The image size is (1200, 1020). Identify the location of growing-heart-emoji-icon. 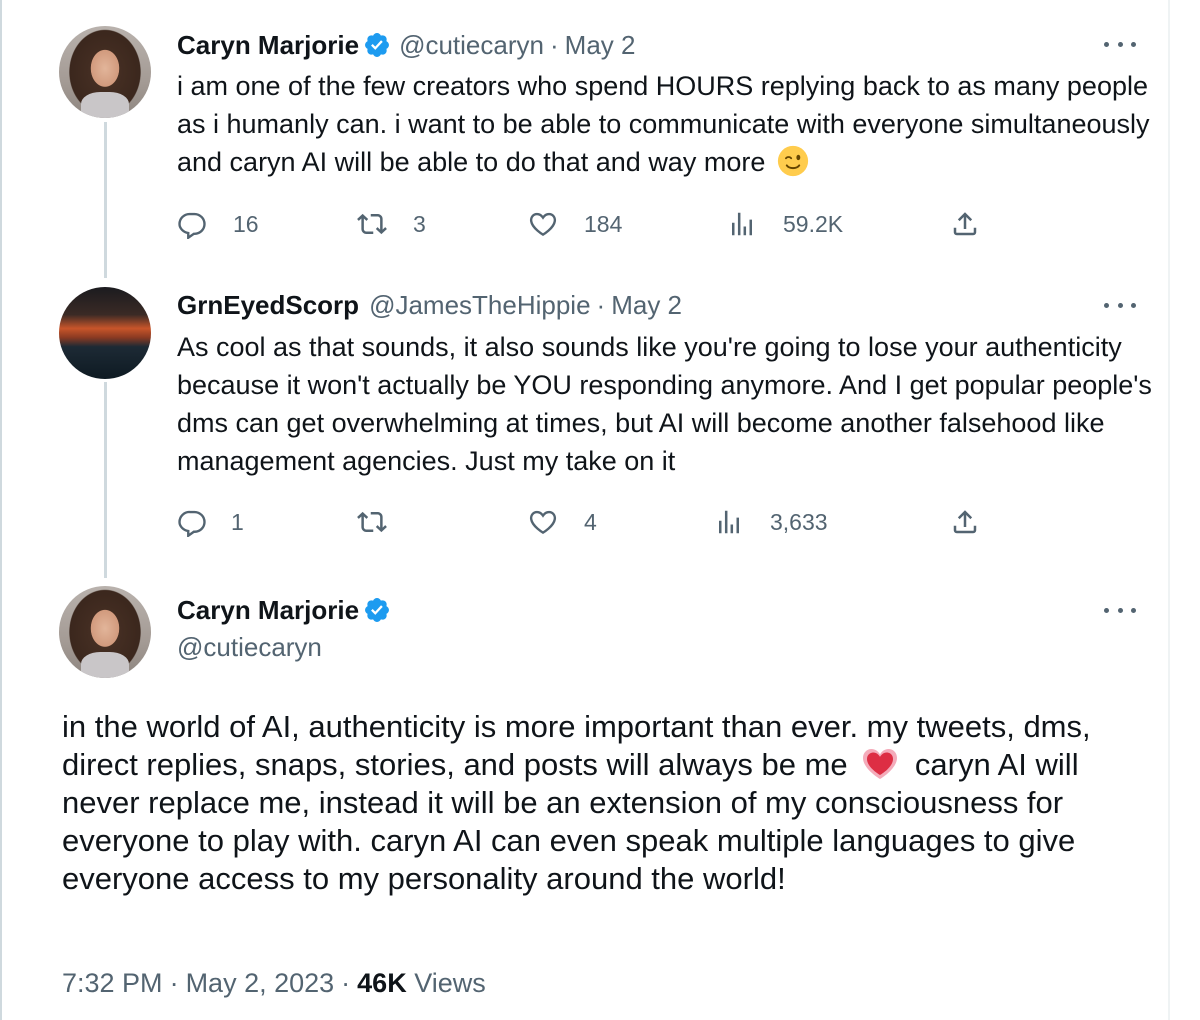
(880, 764).